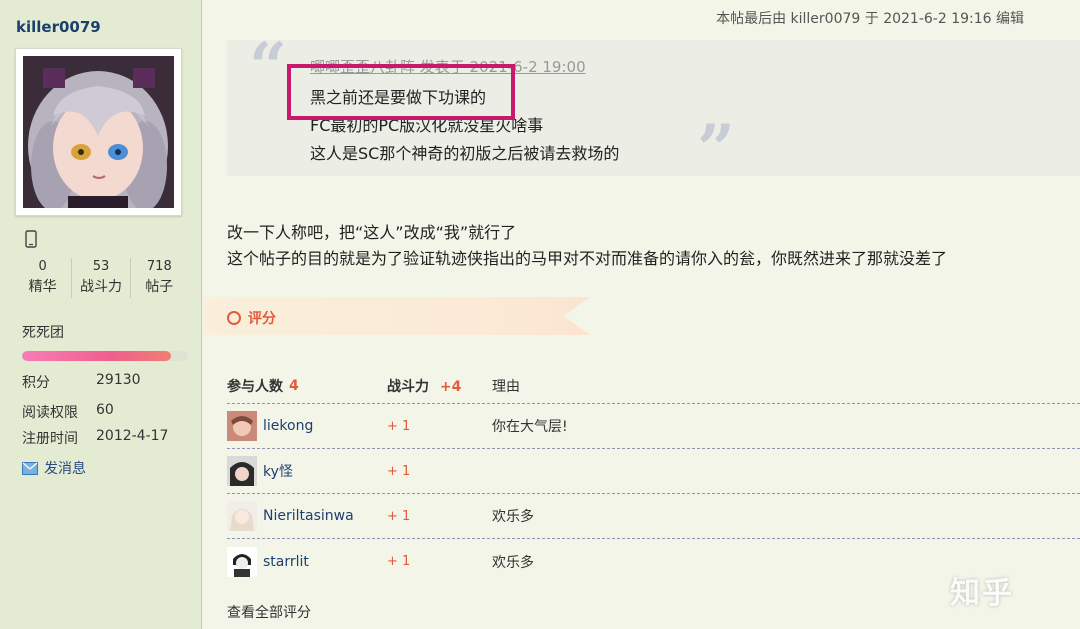  I want to click on info-row-read-permission: 阅读权限 60, so click(68, 412).